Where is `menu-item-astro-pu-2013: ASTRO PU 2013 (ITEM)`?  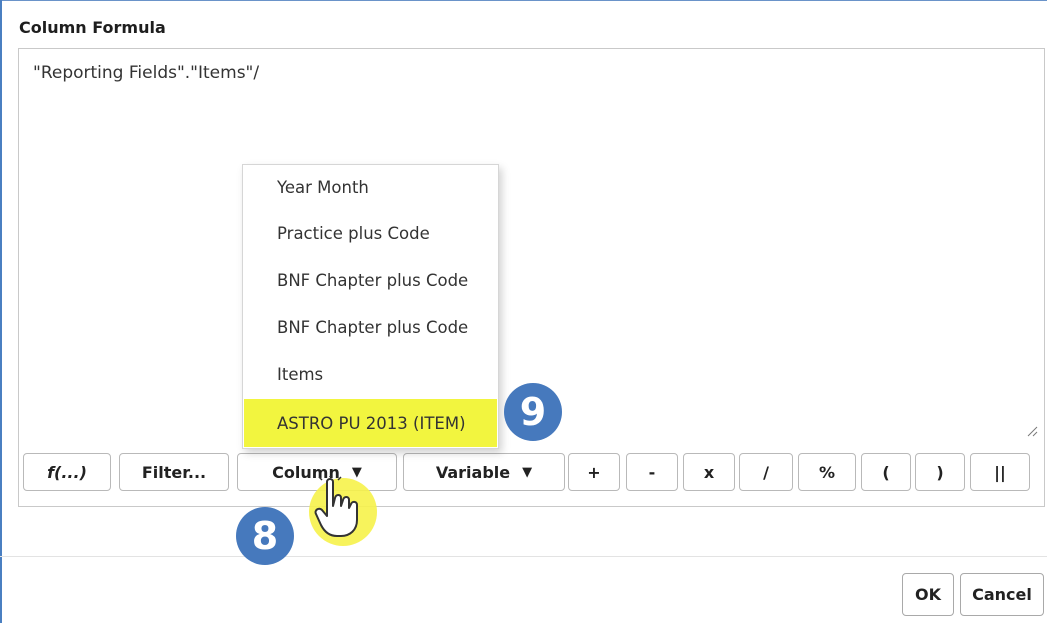 menu-item-astro-pu-2013: ASTRO PU 2013 (ITEM) is located at coordinates (370, 423).